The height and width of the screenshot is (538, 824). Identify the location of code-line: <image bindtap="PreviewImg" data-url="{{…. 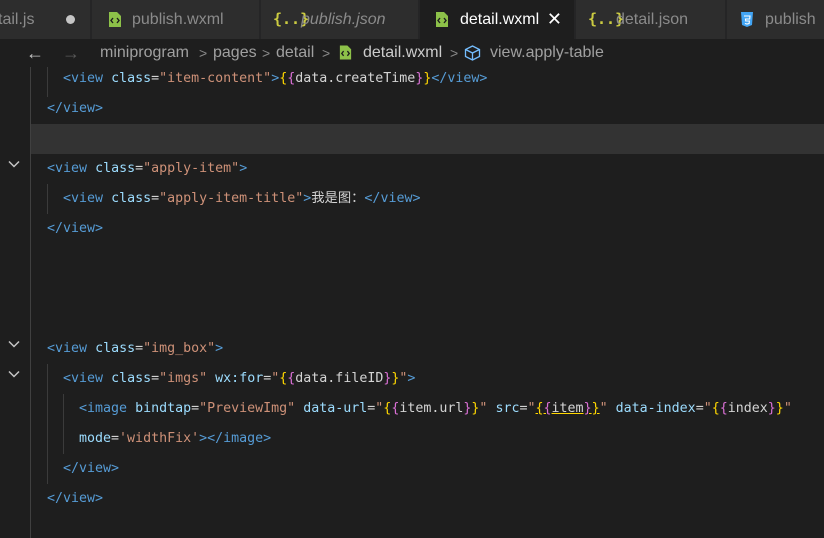
(435, 409).